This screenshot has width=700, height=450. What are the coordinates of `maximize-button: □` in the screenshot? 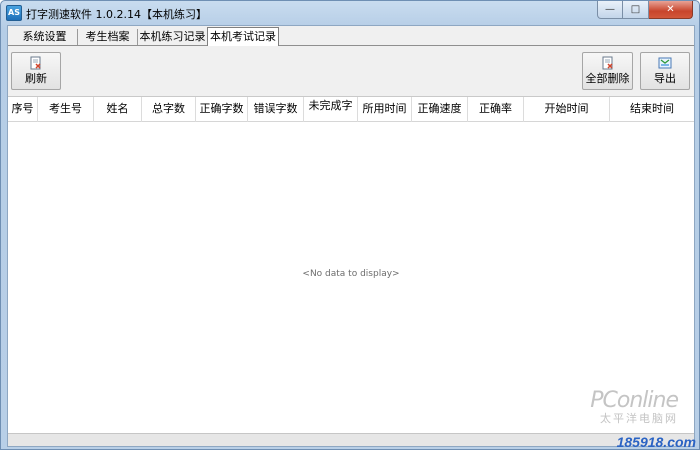 It's located at (636, 10).